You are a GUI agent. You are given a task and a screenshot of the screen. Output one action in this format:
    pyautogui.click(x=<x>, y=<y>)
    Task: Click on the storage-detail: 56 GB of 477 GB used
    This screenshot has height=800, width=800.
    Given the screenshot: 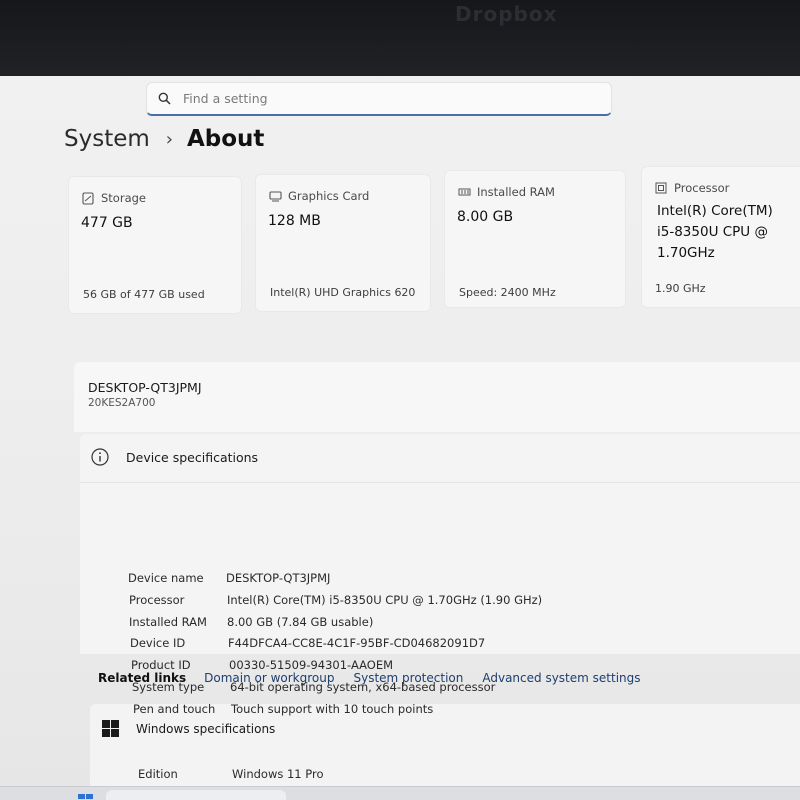 What is the action you would take?
    pyautogui.click(x=144, y=294)
    